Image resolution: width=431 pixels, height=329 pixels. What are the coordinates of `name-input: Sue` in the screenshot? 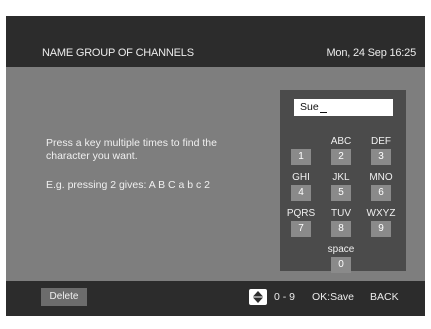 It's located at (343, 107).